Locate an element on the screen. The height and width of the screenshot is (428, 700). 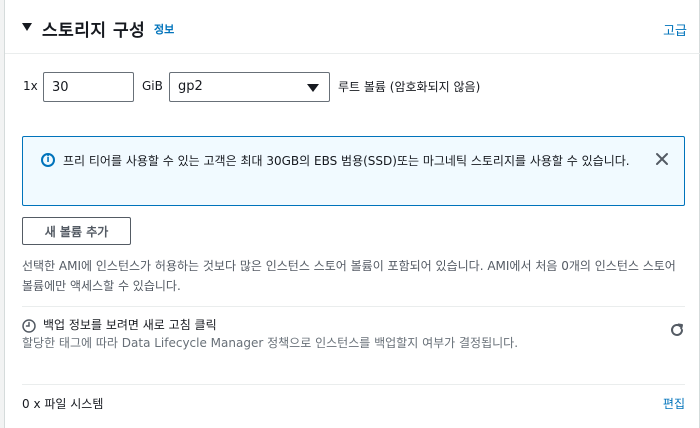
info-icon: i is located at coordinates (48, 160).